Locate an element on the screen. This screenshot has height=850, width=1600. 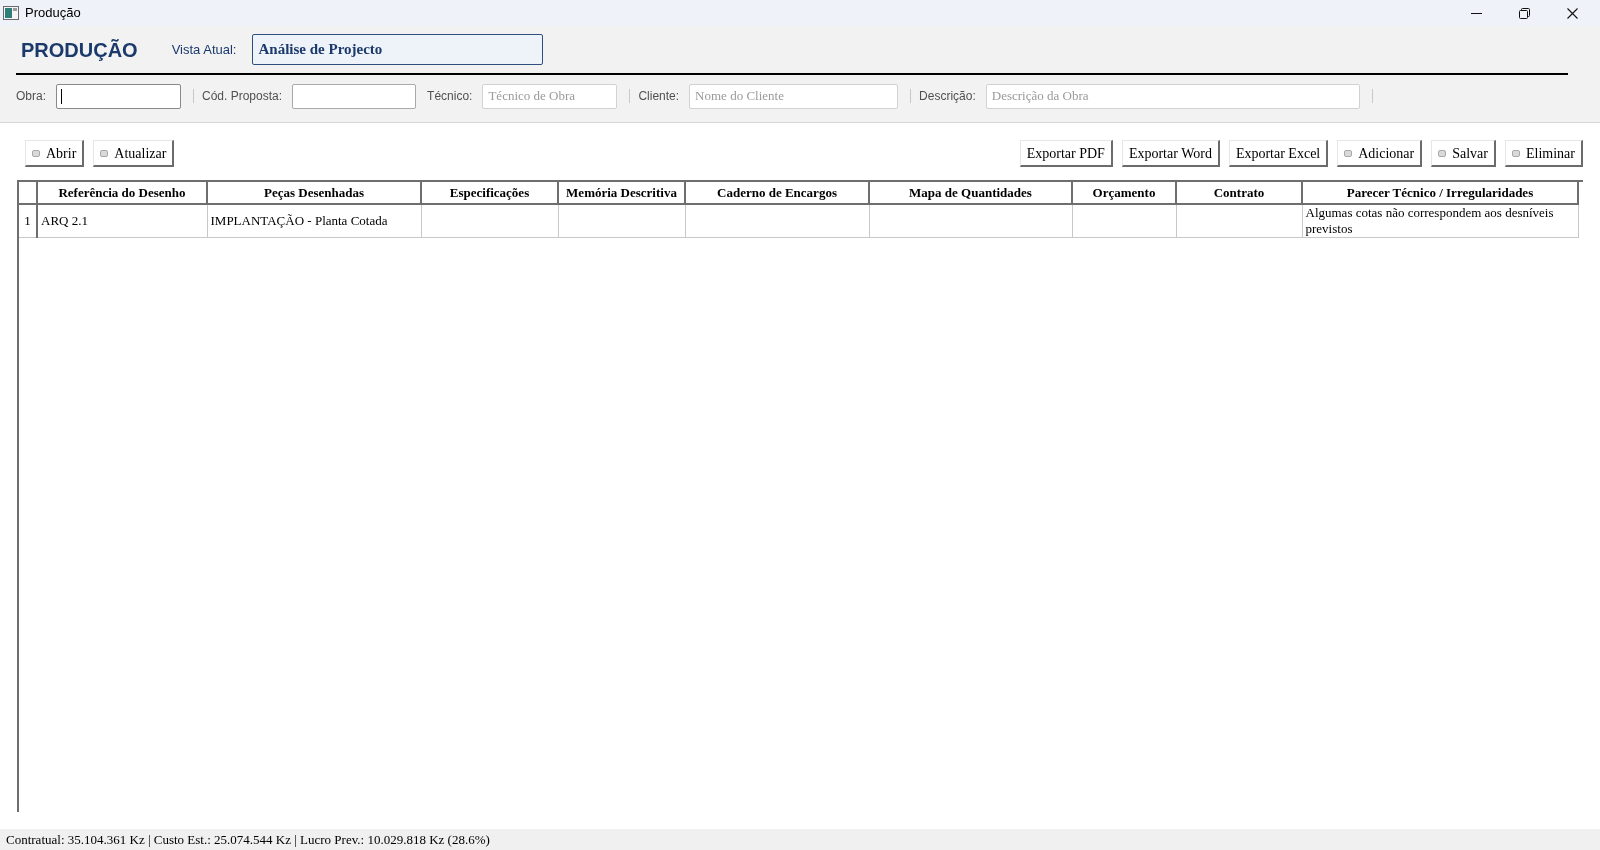
text-cursor-icon is located at coordinates (61, 96).